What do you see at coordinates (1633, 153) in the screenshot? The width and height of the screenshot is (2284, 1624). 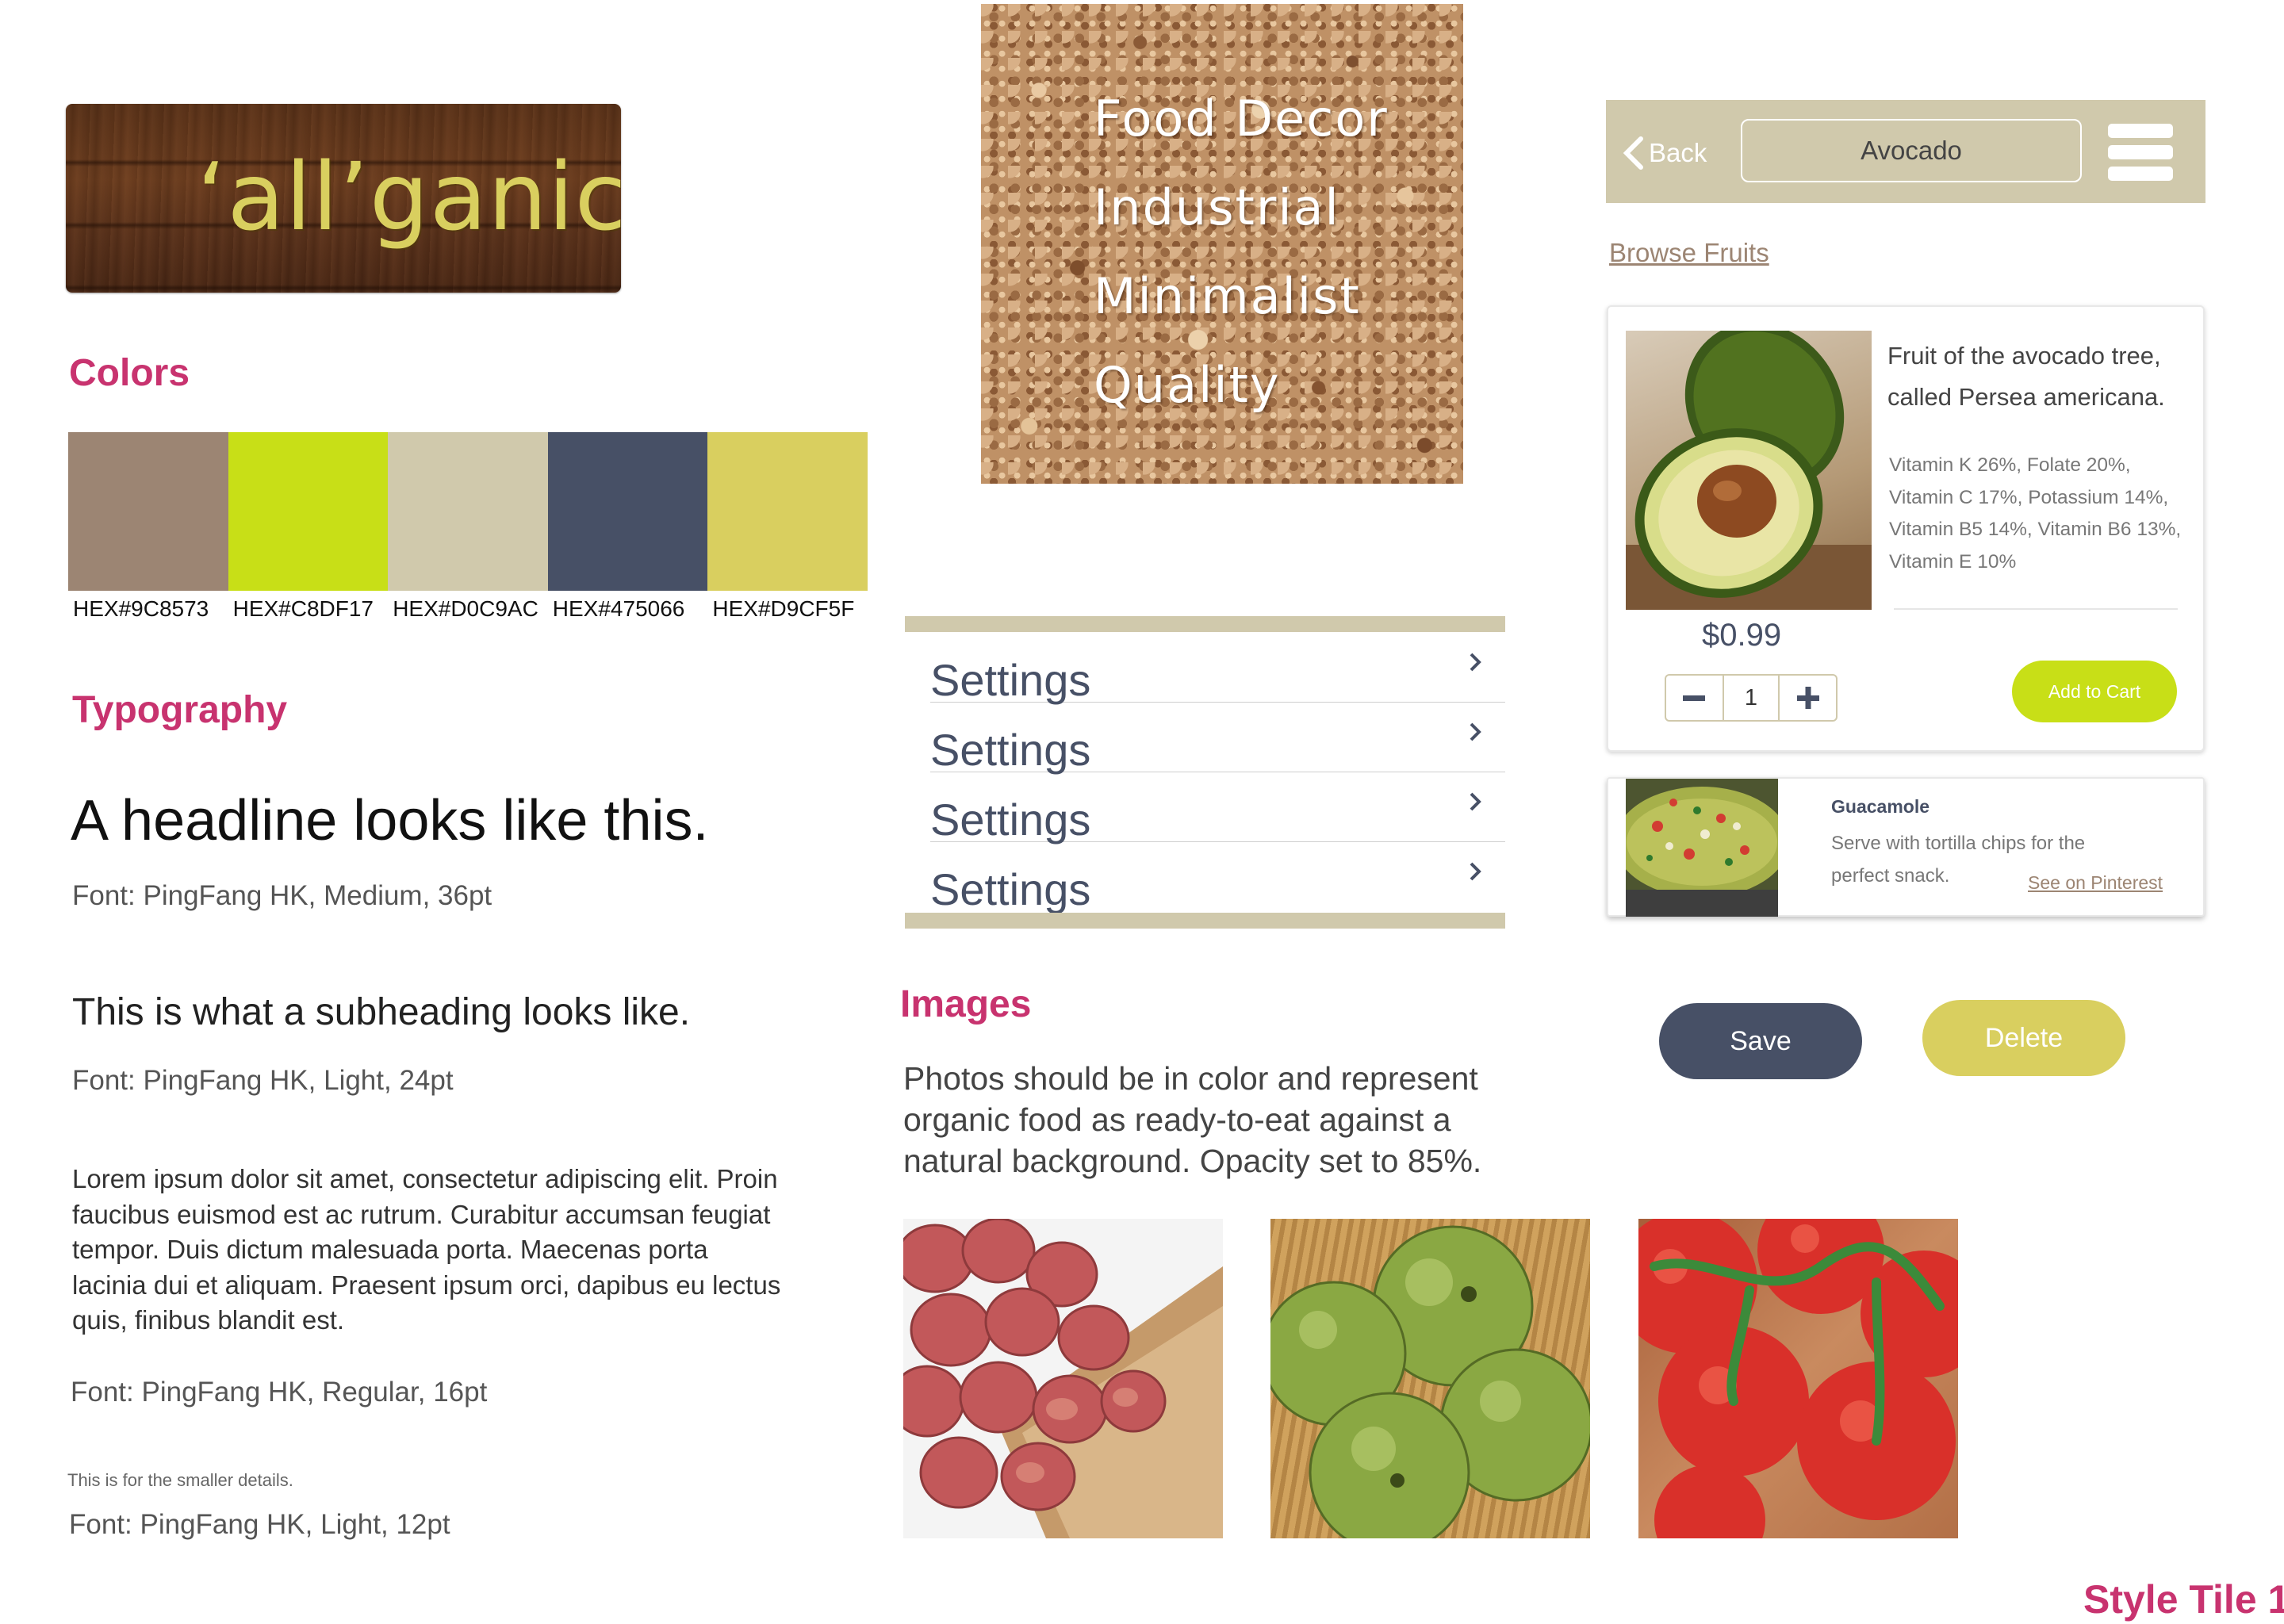 I see `chevron-left-icon` at bounding box center [1633, 153].